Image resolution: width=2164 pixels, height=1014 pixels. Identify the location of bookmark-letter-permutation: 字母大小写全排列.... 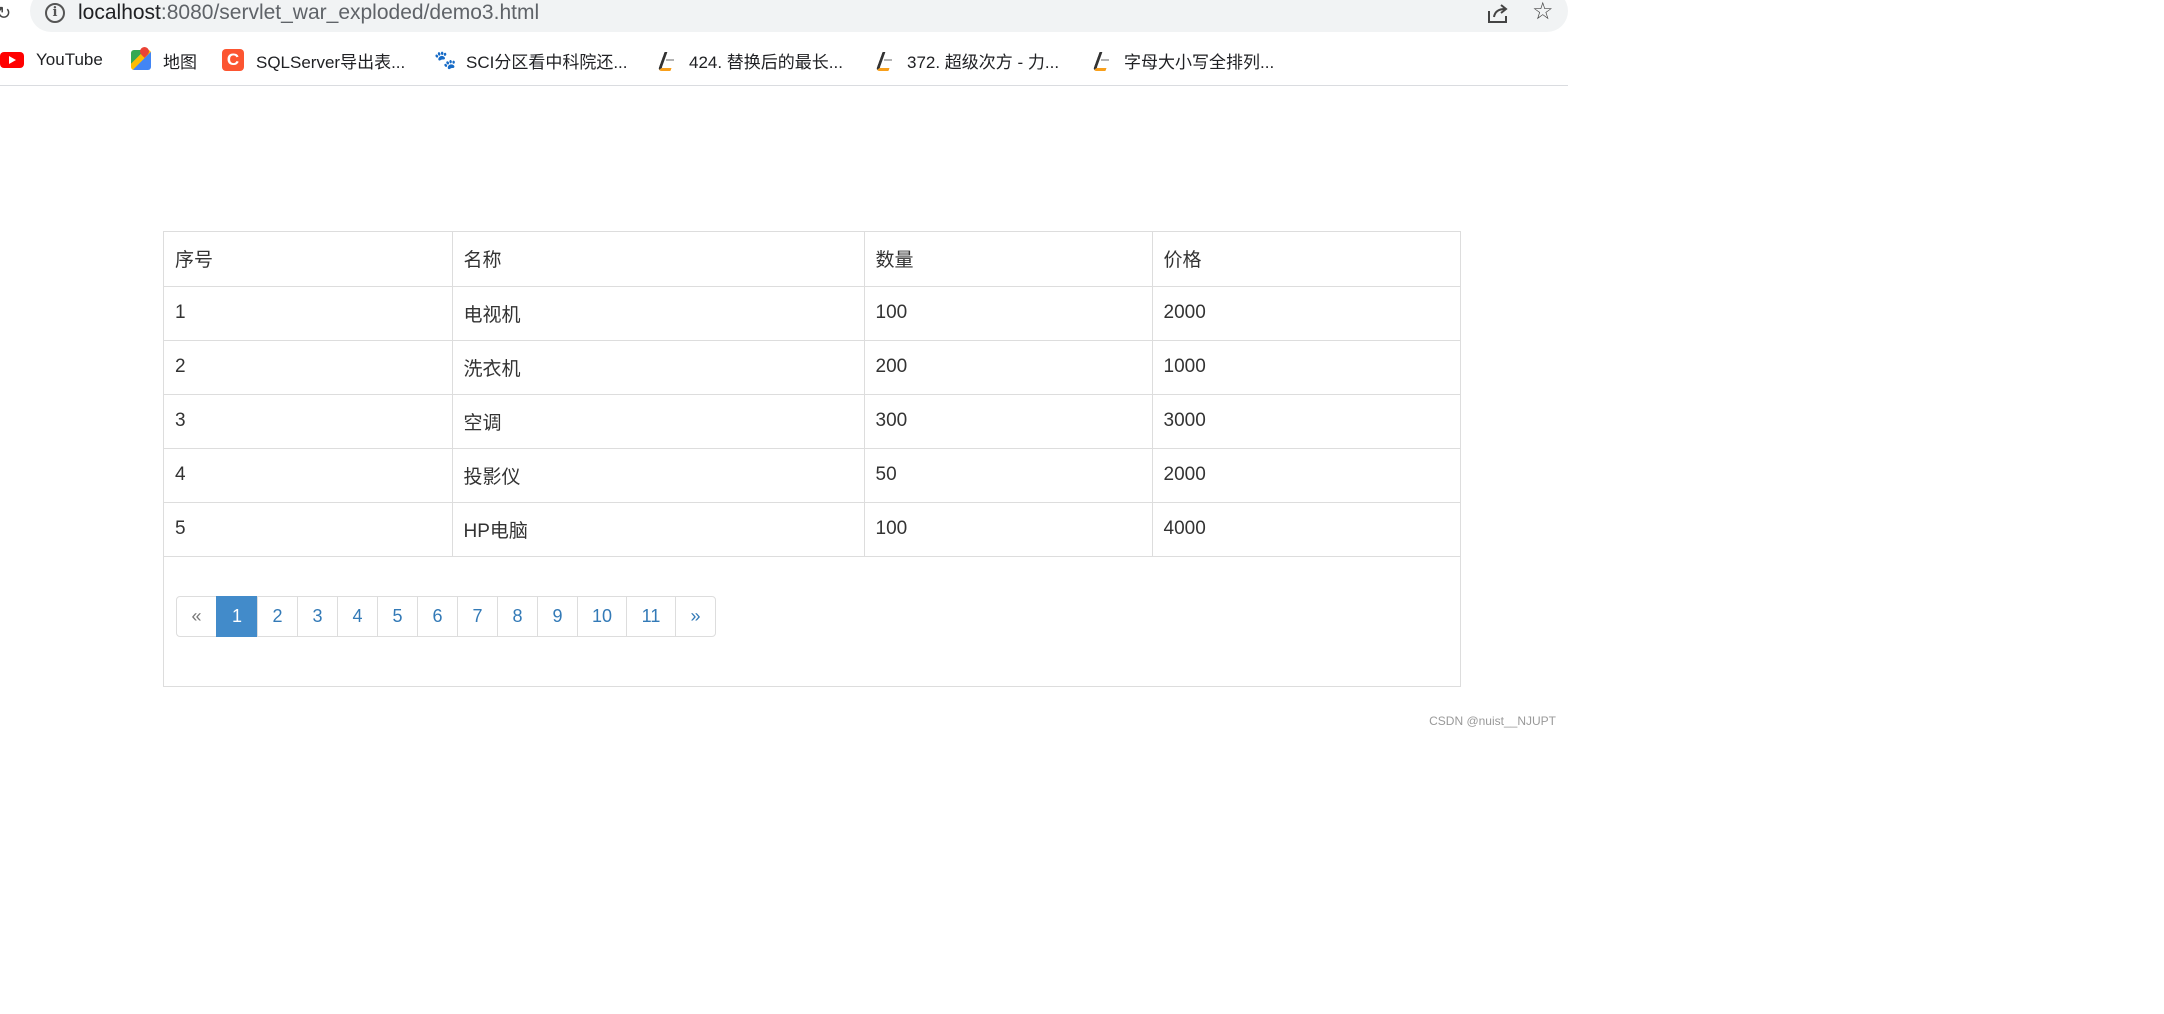
(1183, 60).